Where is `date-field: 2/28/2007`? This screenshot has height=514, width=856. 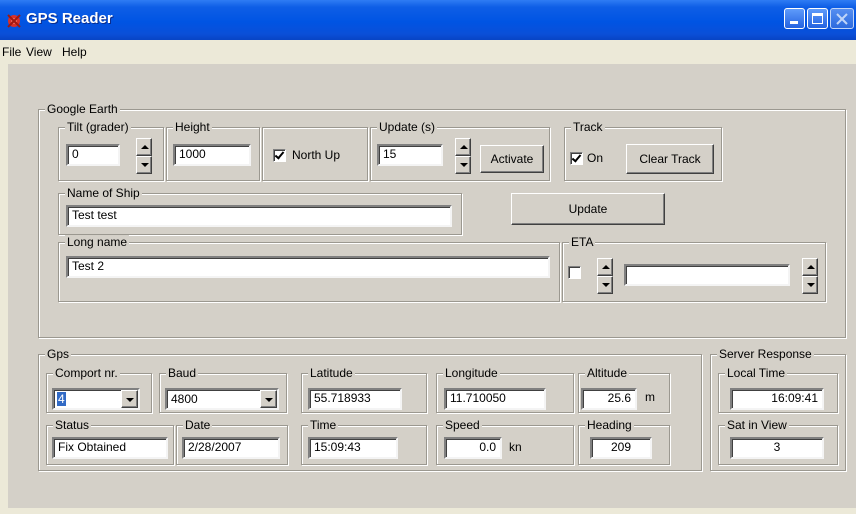 date-field: 2/28/2007 is located at coordinates (231, 448).